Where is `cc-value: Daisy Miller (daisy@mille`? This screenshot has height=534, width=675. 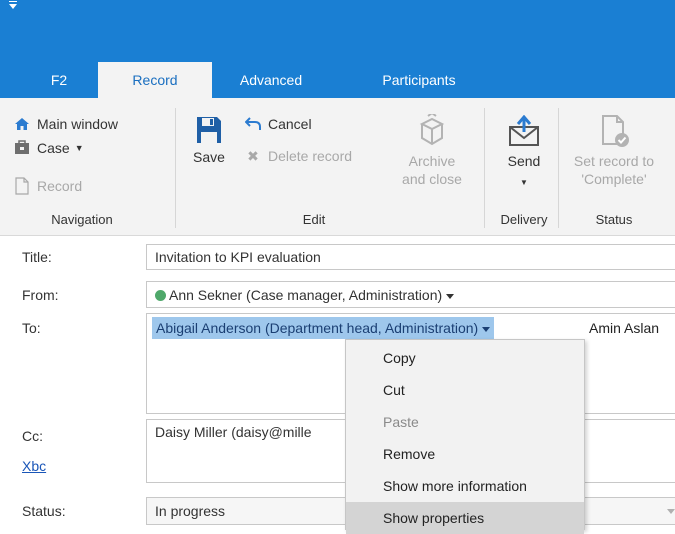
cc-value: Daisy Miller (daisy@mille is located at coordinates (233, 432).